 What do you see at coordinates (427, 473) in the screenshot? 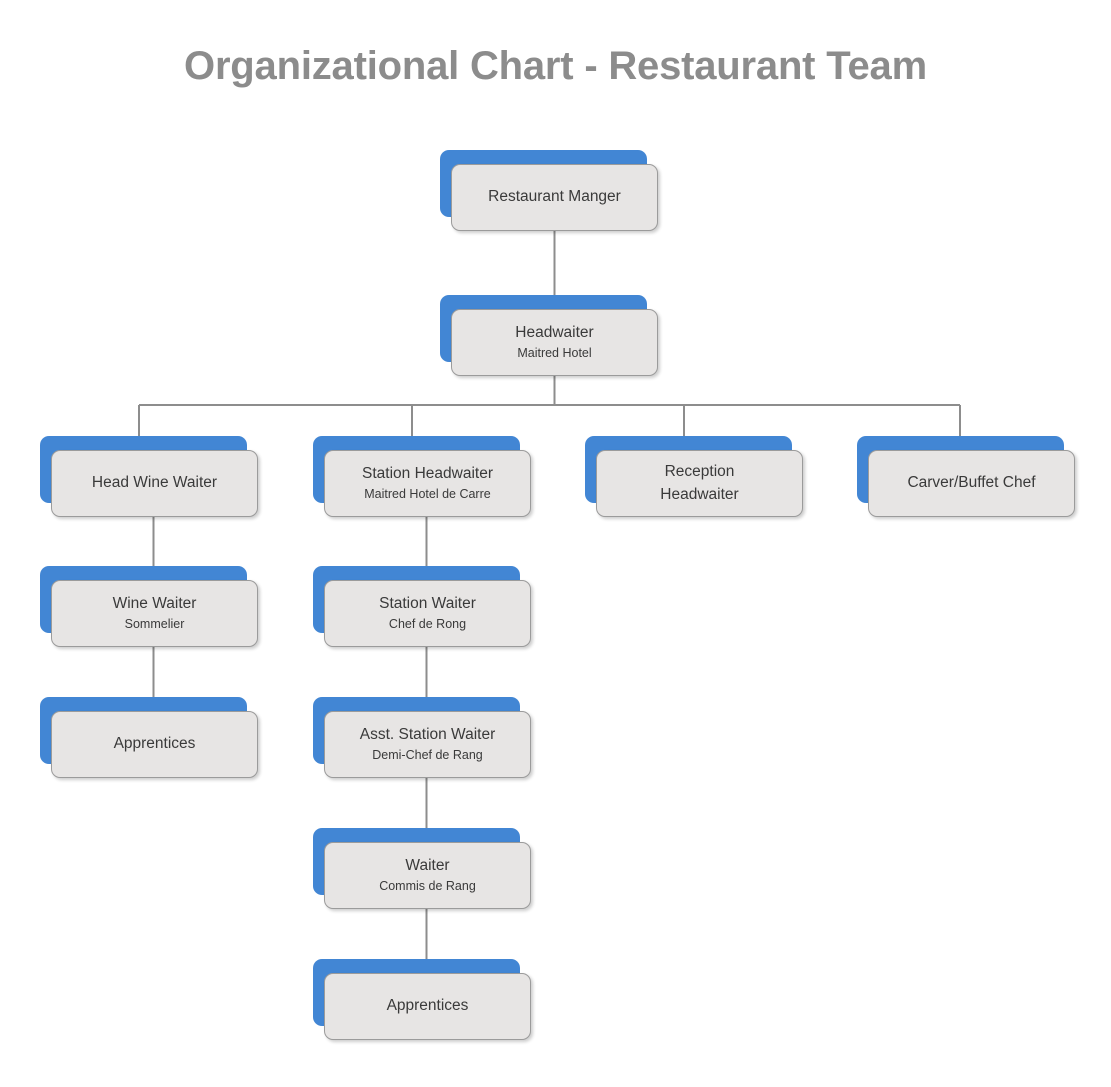
I see `node-title: Station Headwaiter` at bounding box center [427, 473].